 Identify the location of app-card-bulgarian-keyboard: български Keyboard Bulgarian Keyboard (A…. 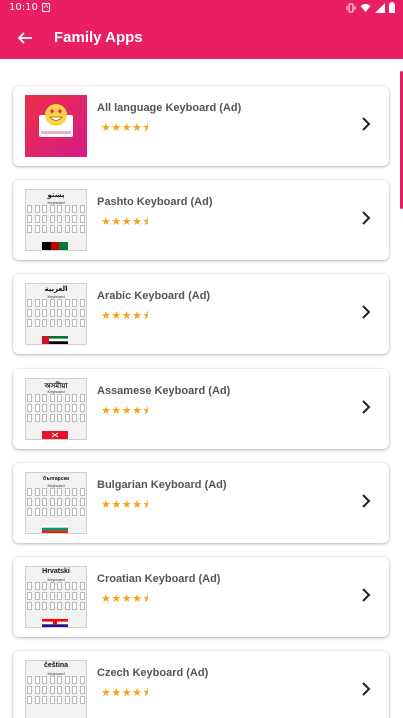
(201, 503).